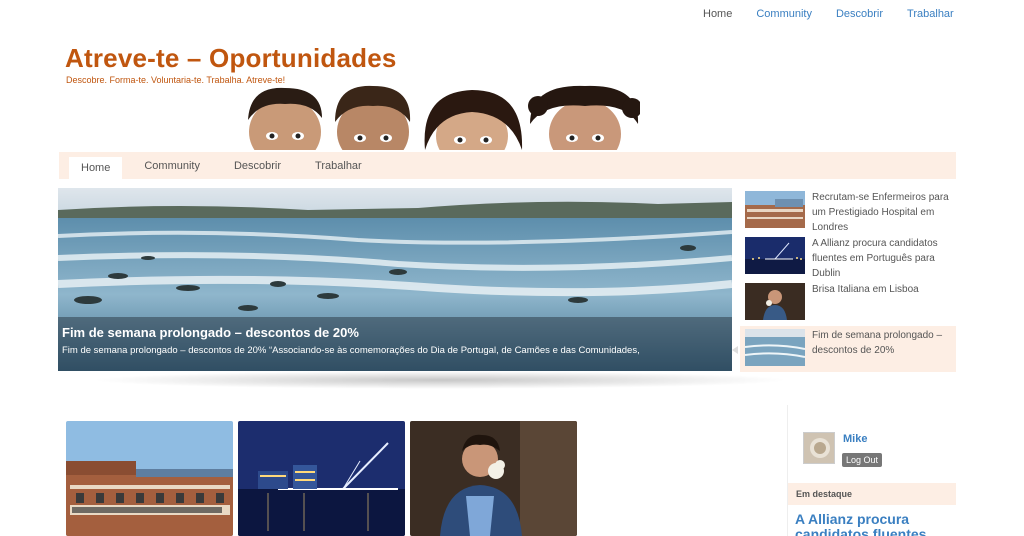 This screenshot has width=1024, height=536. Describe the element at coordinates (784, 14) in the screenshot. I see `top-nav-community-link: Community` at that location.